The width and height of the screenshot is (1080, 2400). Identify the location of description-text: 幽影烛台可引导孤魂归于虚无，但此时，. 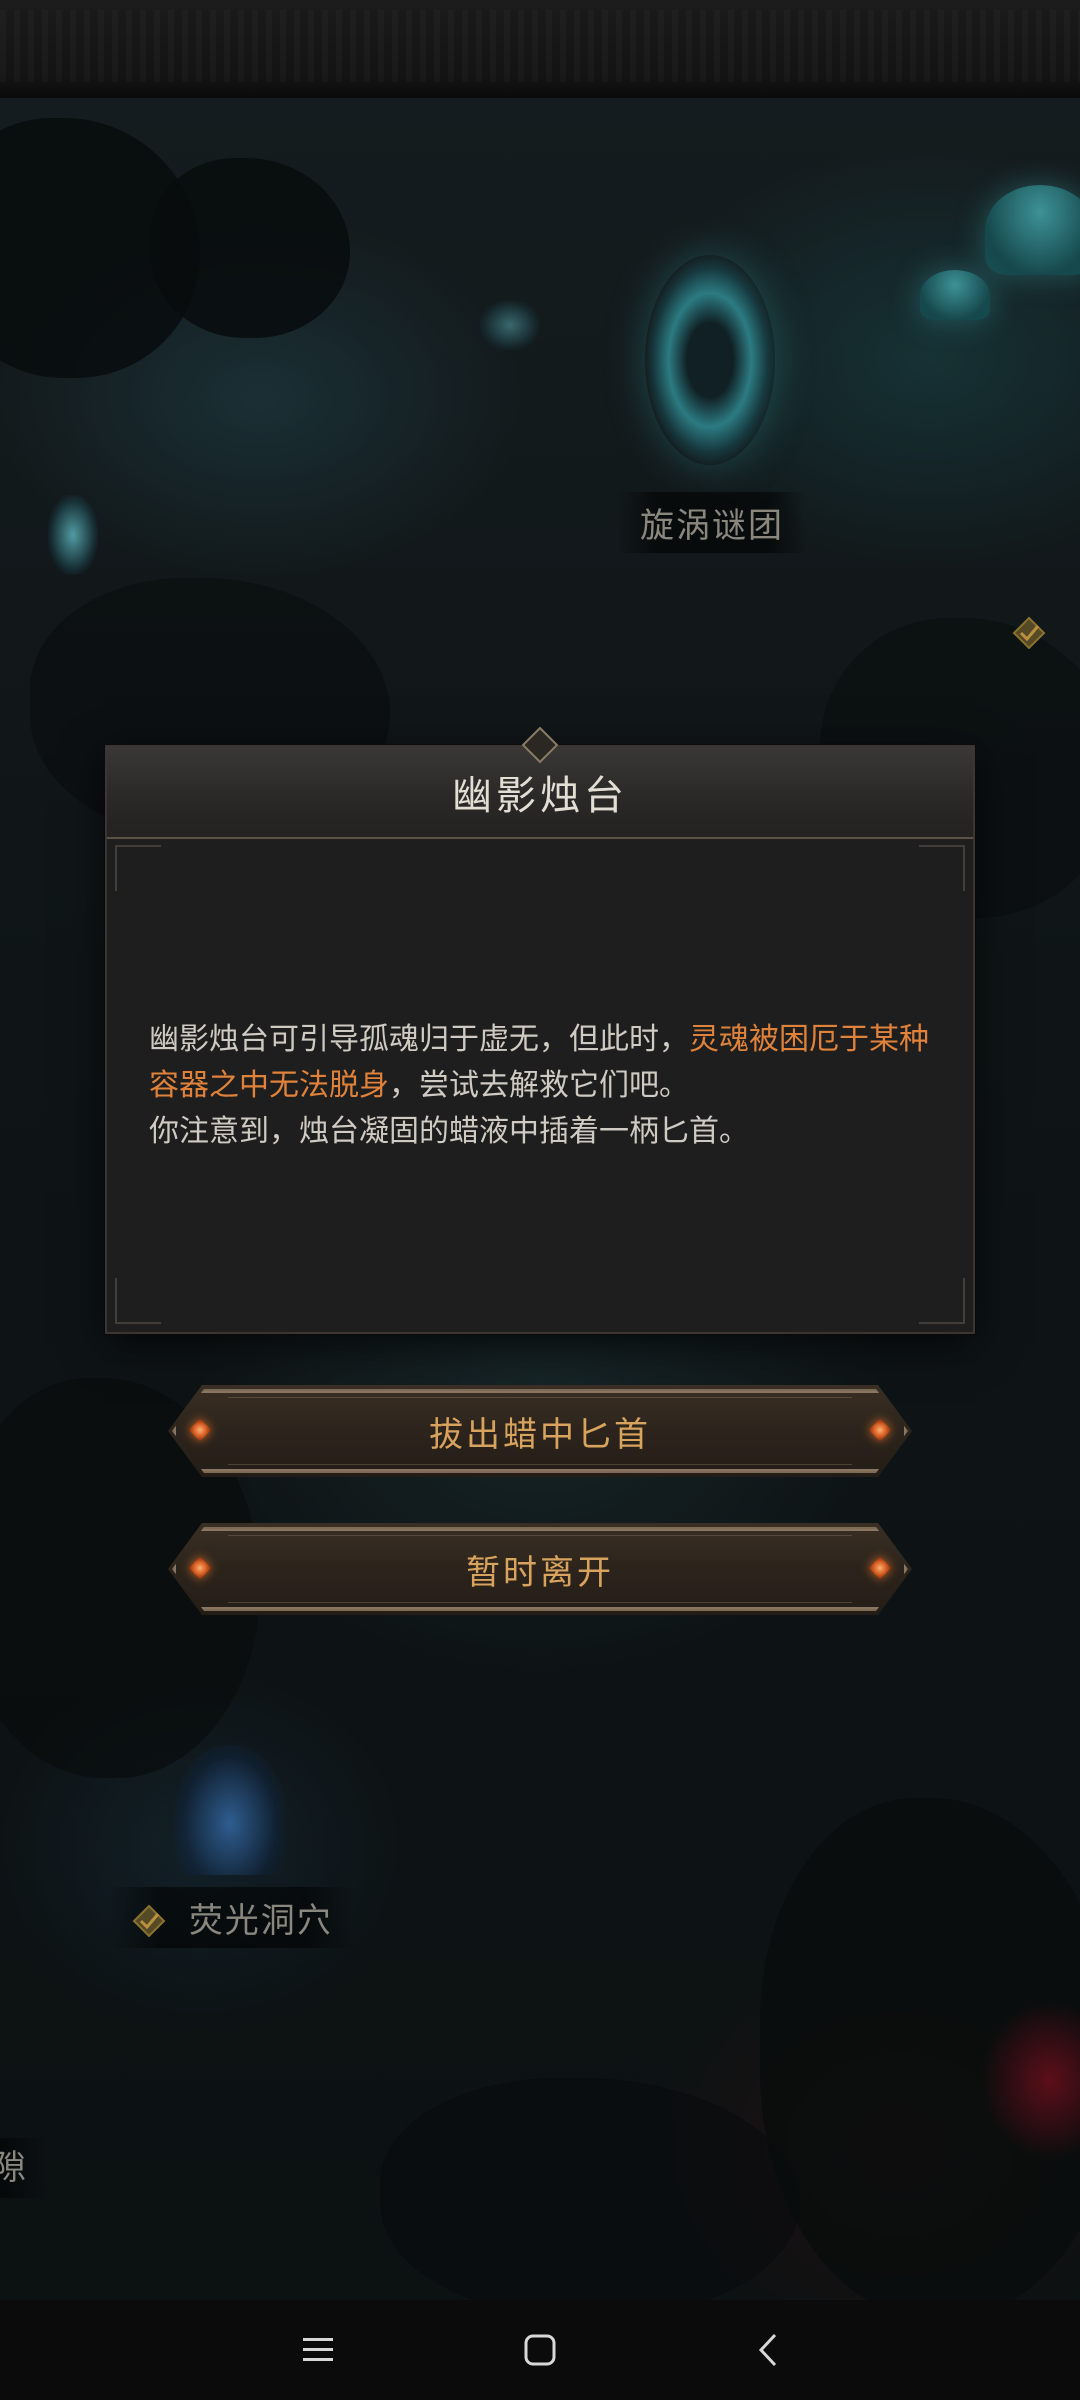
(419, 1039).